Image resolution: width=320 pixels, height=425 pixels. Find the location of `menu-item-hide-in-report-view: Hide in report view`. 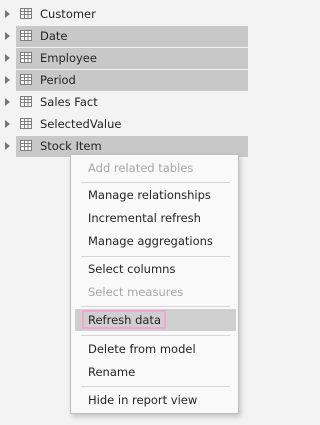

menu-item-hide-in-report-view: Hide in report view is located at coordinates (154, 400).